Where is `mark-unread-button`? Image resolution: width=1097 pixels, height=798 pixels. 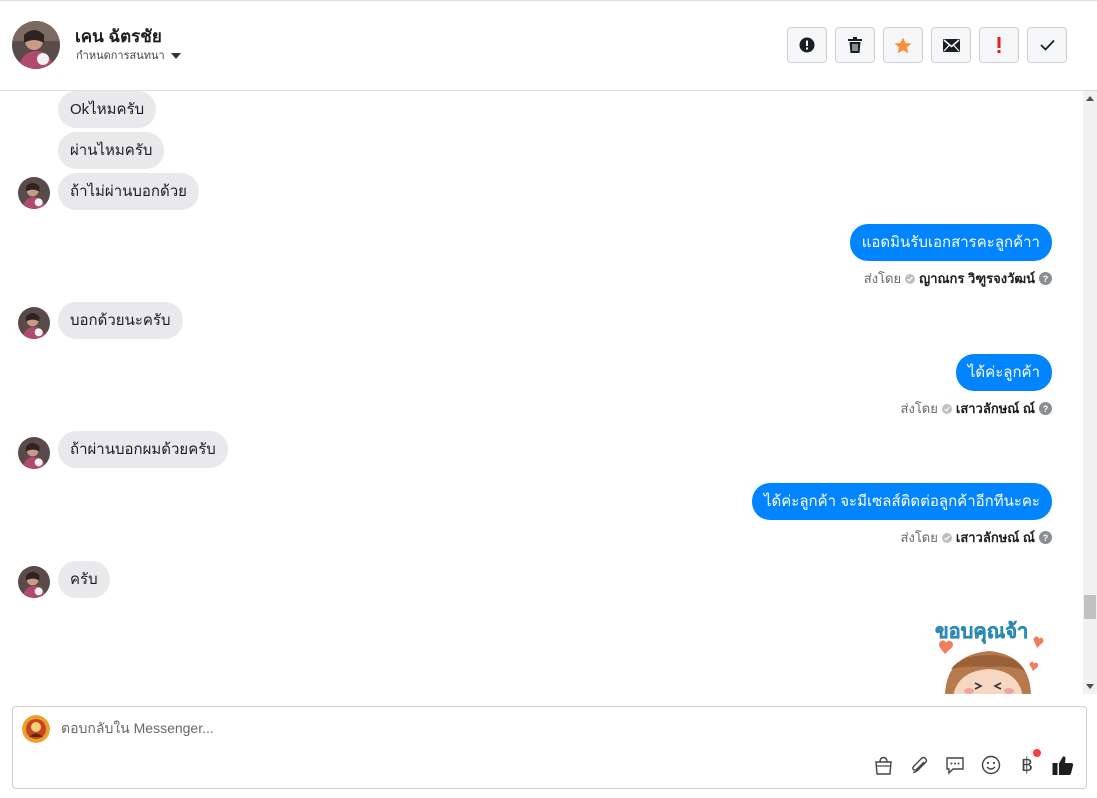 mark-unread-button is located at coordinates (951, 45).